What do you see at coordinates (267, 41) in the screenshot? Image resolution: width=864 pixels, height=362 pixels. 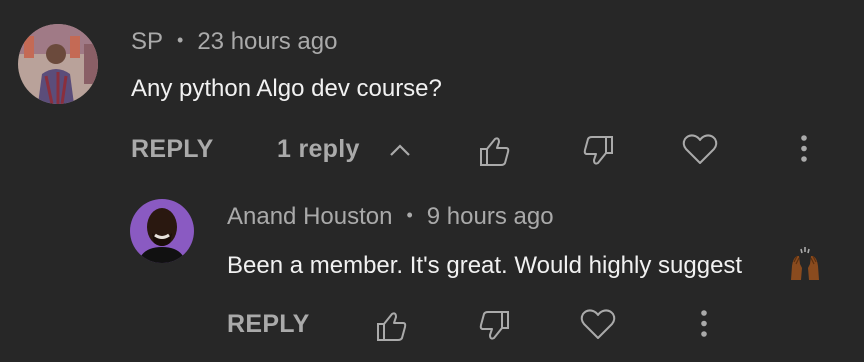 I see `timestamp: 23 hours ago` at bounding box center [267, 41].